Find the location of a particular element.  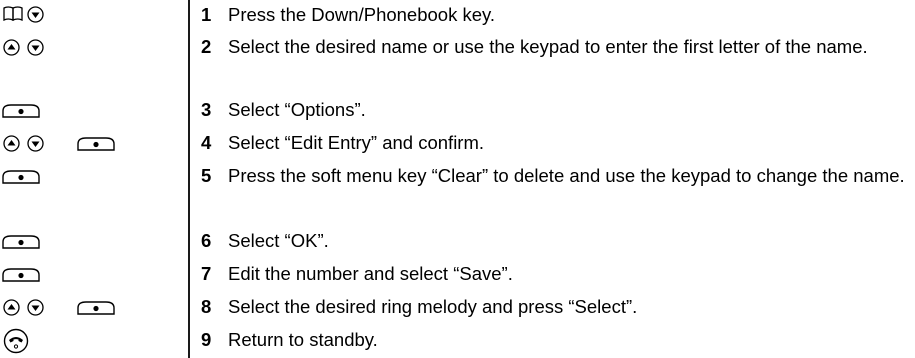

step-number: 4 is located at coordinates (206, 142).